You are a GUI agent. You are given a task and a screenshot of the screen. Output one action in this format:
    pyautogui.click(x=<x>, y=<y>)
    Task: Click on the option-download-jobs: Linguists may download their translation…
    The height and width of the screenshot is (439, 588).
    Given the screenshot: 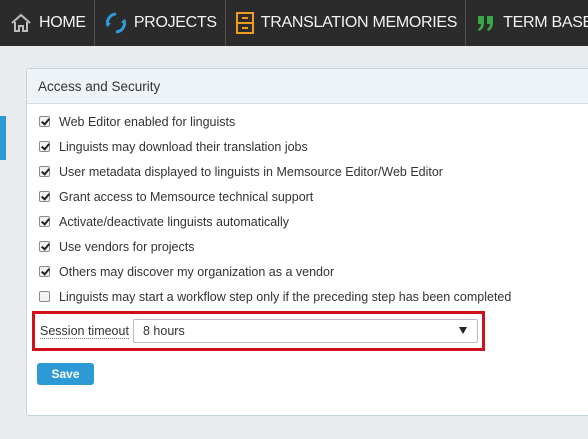 What is the action you would take?
    pyautogui.click(x=275, y=146)
    